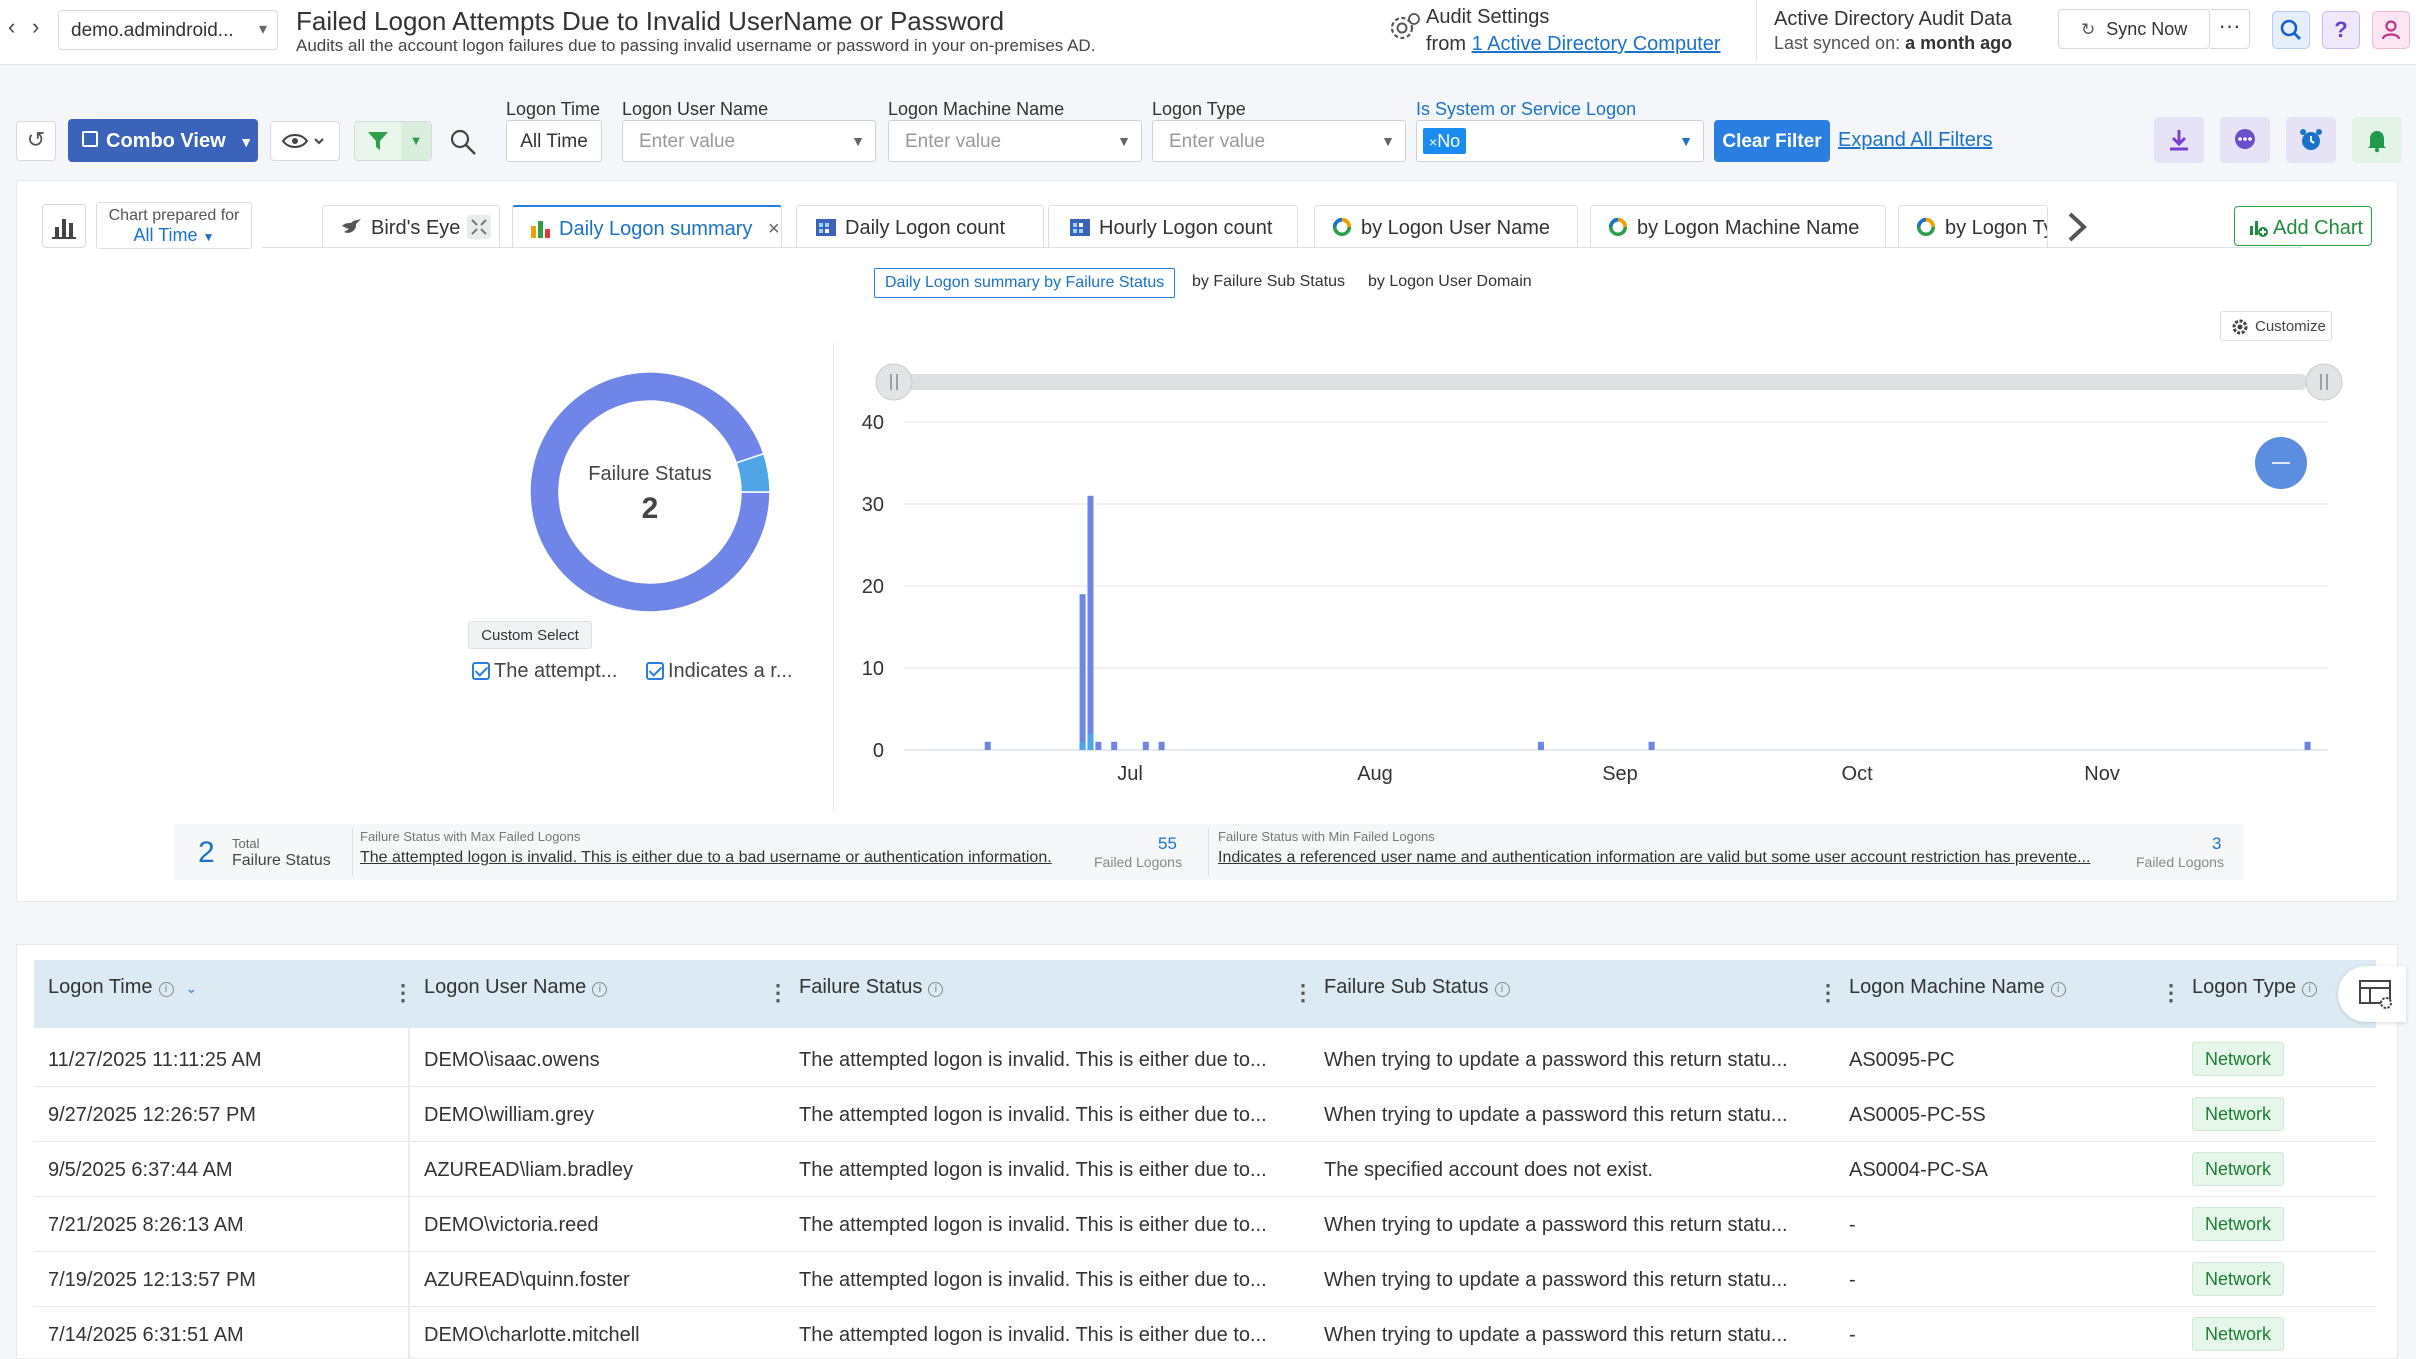 The image size is (2416, 1359). I want to click on tab-by-logon-type: by Logon Ty, so click(1973, 226).